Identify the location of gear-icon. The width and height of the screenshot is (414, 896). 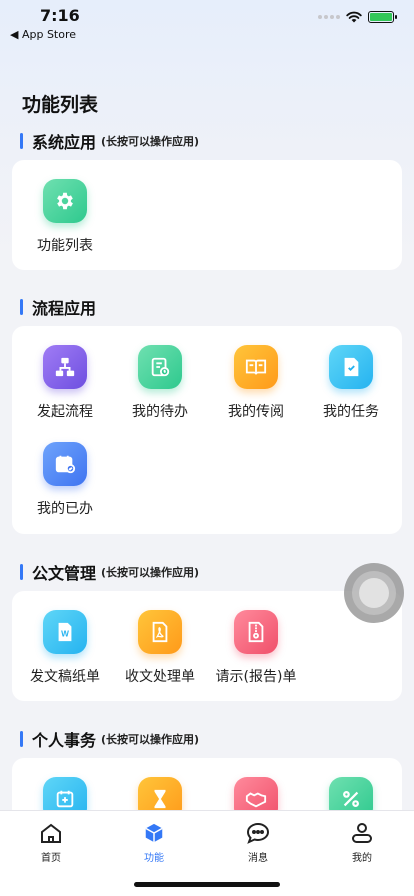
(65, 201).